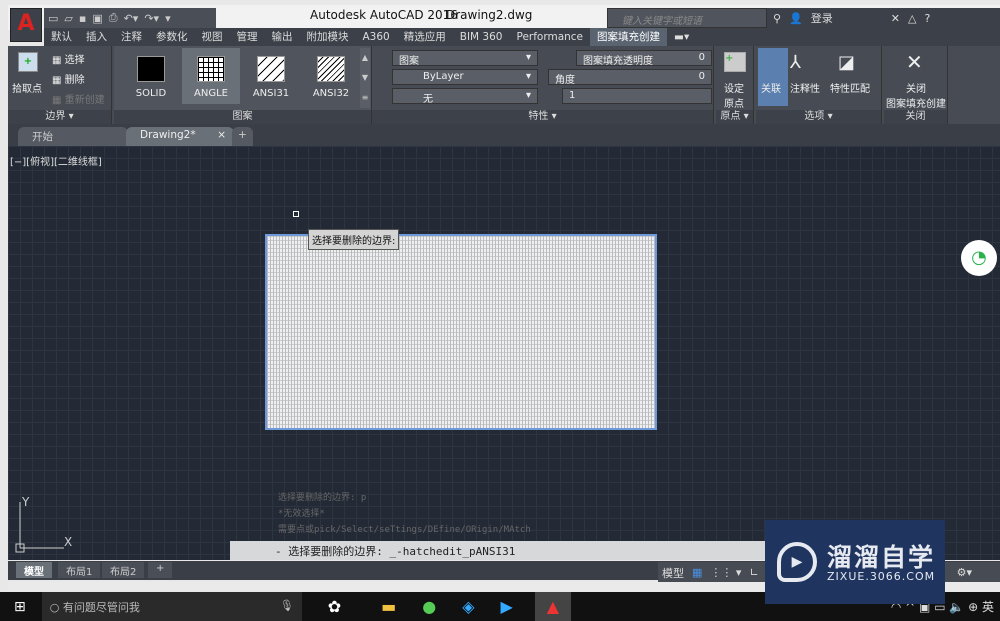 Image resolution: width=1000 pixels, height=621 pixels. I want to click on background-color-select: 无 ▾, so click(465, 96).